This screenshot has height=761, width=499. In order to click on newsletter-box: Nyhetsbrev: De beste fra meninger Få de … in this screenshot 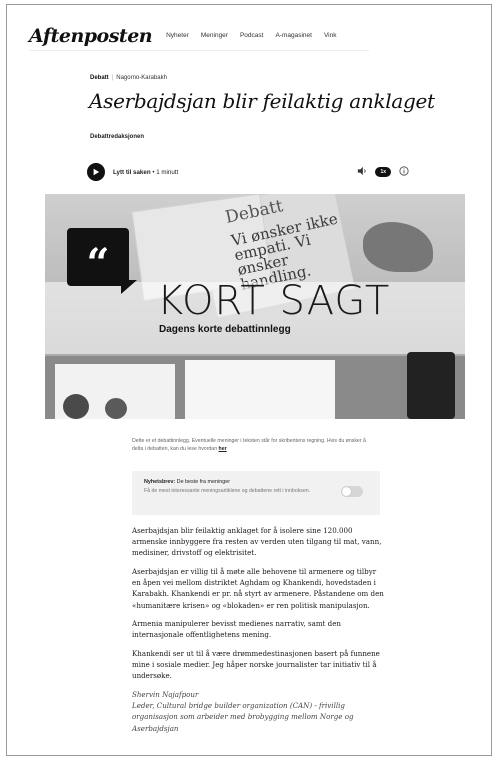, I will do `click(256, 493)`.